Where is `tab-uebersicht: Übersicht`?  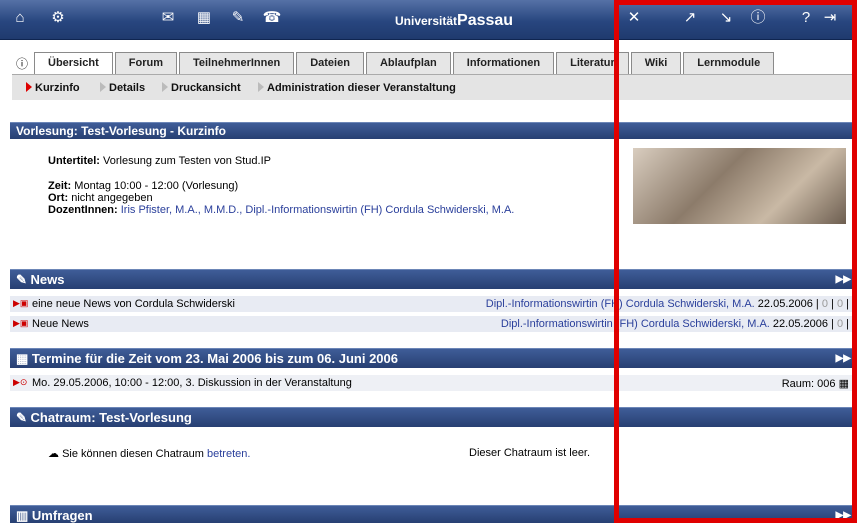
tab-uebersicht: Übersicht is located at coordinates (73, 63).